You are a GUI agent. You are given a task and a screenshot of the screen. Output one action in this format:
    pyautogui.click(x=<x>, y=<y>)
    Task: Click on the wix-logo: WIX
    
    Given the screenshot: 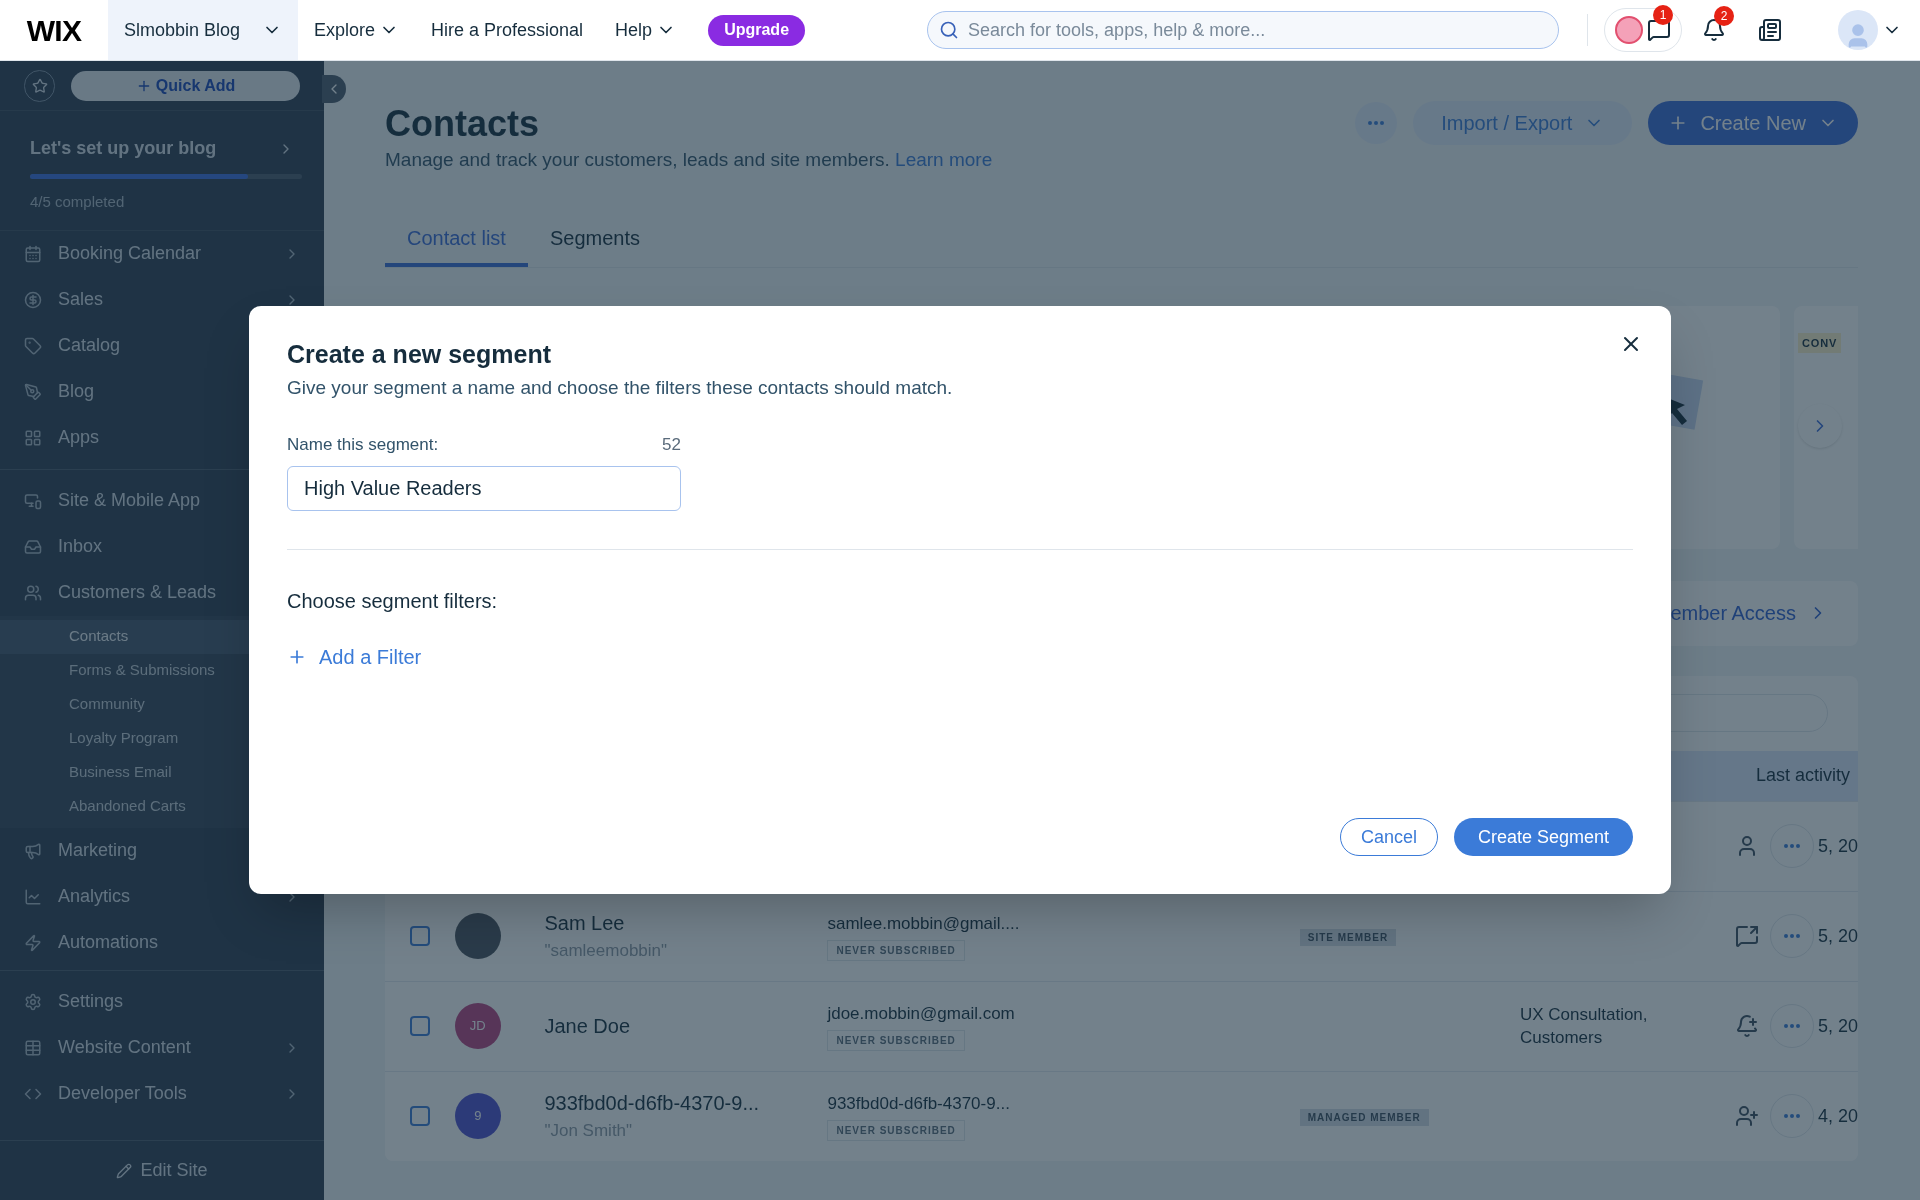 What is the action you would take?
    pyautogui.click(x=54, y=30)
    